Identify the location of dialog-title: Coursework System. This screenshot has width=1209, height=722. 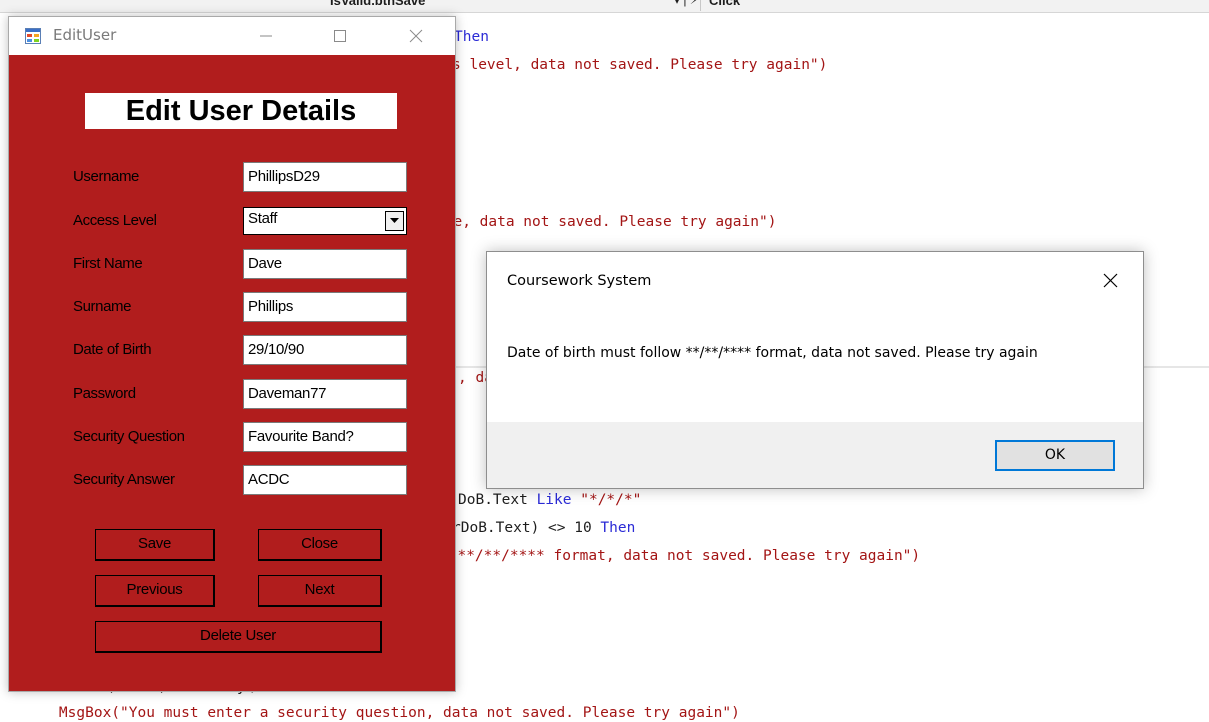
(579, 281).